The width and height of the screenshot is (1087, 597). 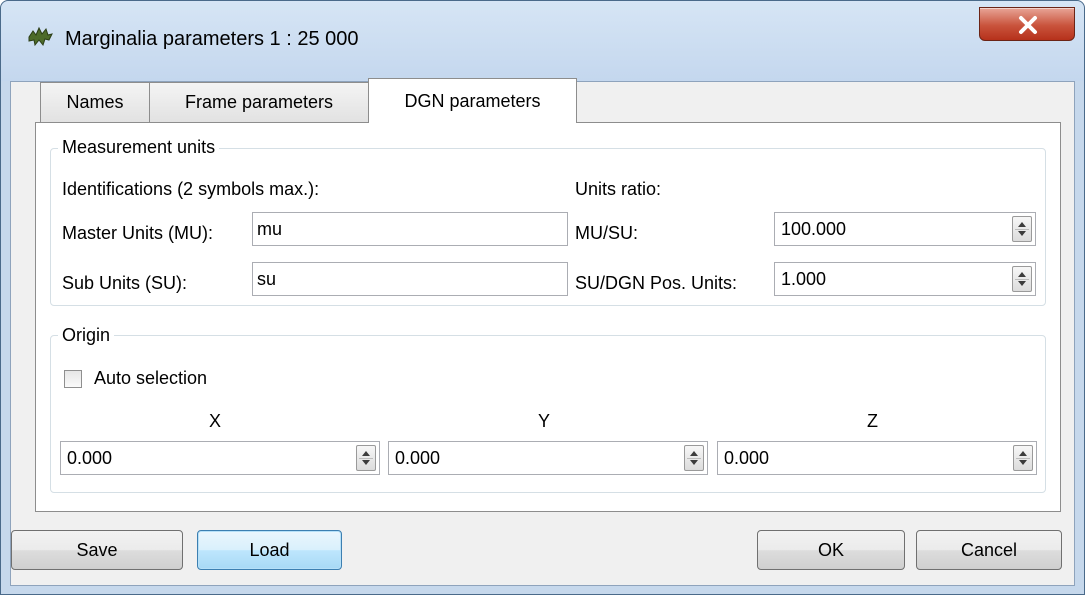 What do you see at coordinates (220, 458) in the screenshot?
I see `origin-x-spinbox: 0.000` at bounding box center [220, 458].